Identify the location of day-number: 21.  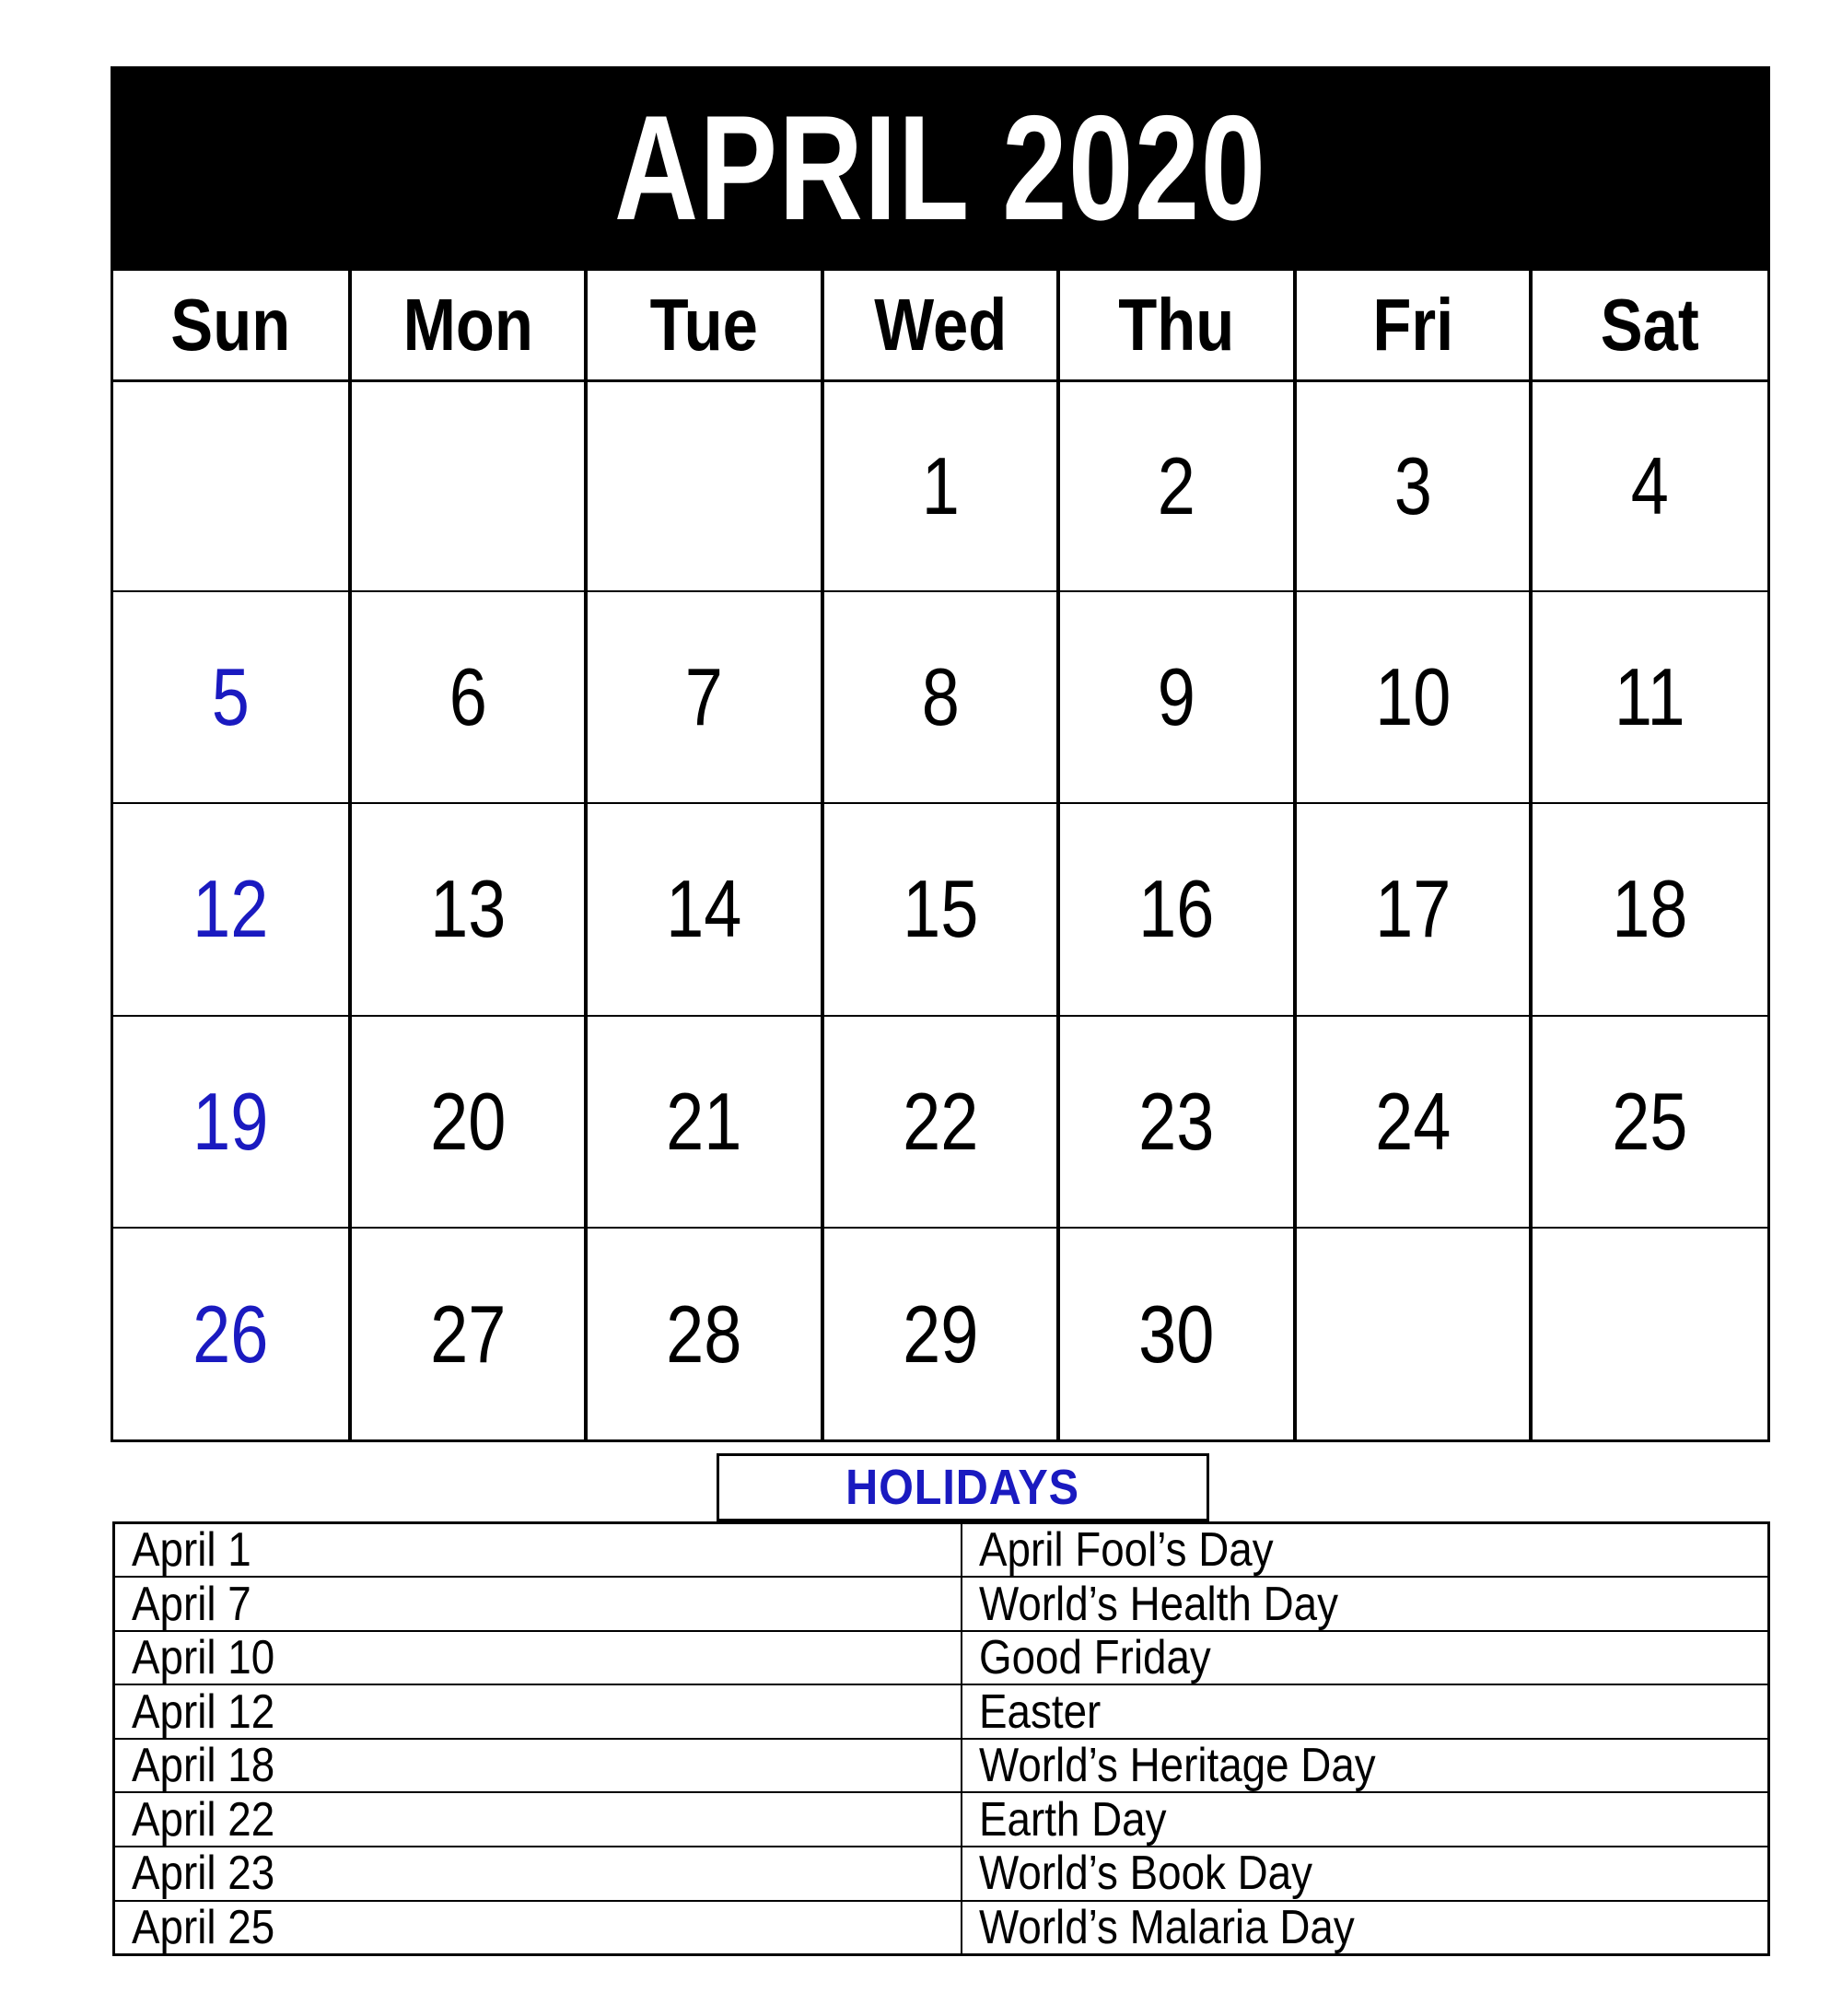
(704, 1122).